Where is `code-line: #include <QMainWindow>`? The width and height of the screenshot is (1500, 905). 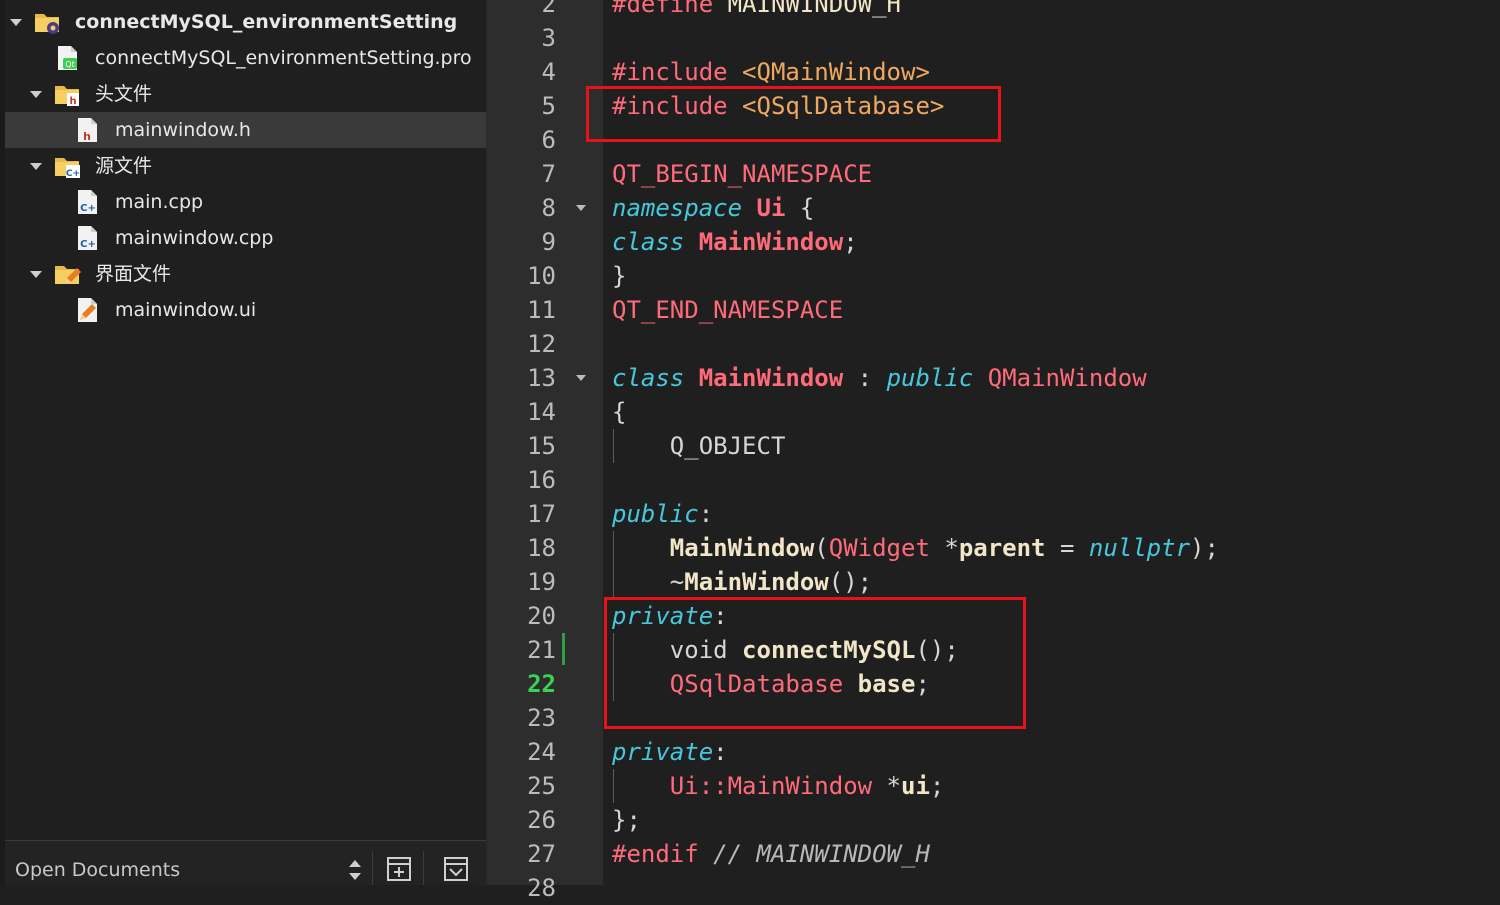
code-line: #include <QMainWindow> is located at coordinates (771, 72).